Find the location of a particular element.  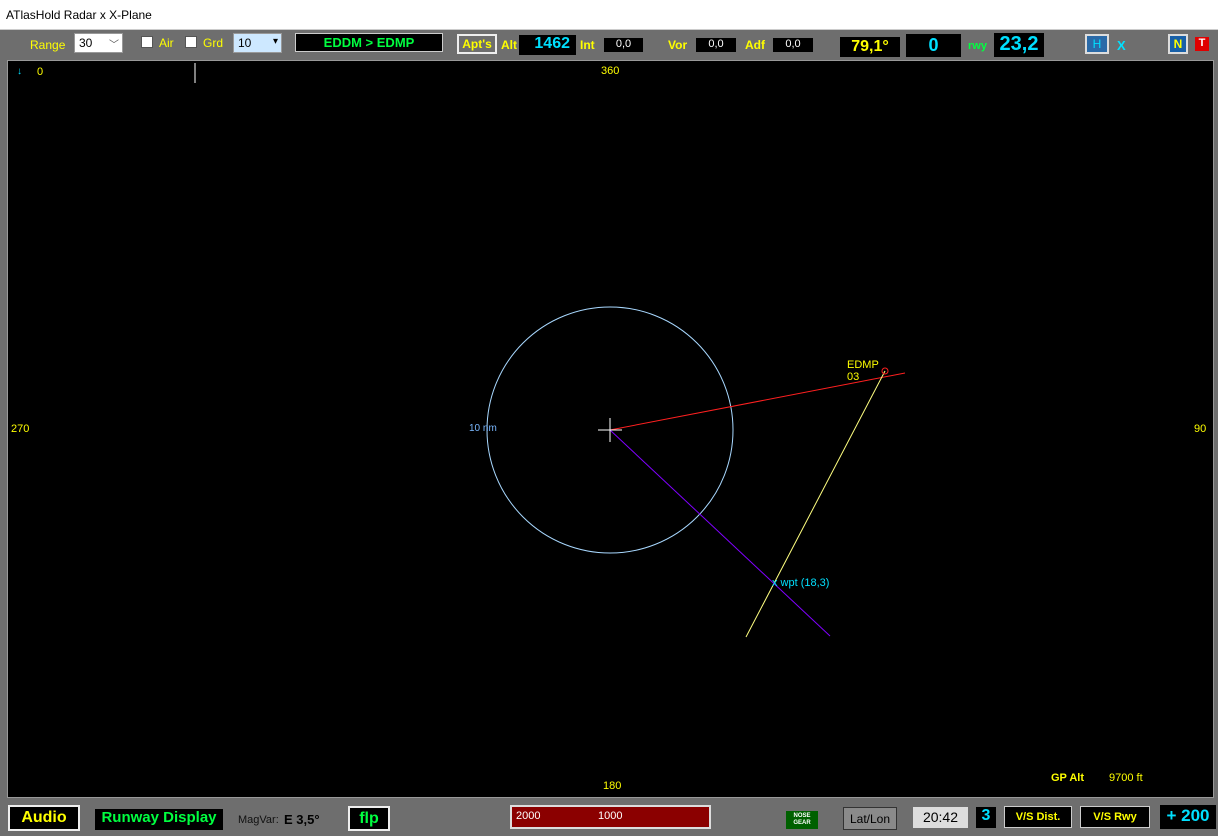

vs-rwy-label: V/S Rwy is located at coordinates (1115, 817).